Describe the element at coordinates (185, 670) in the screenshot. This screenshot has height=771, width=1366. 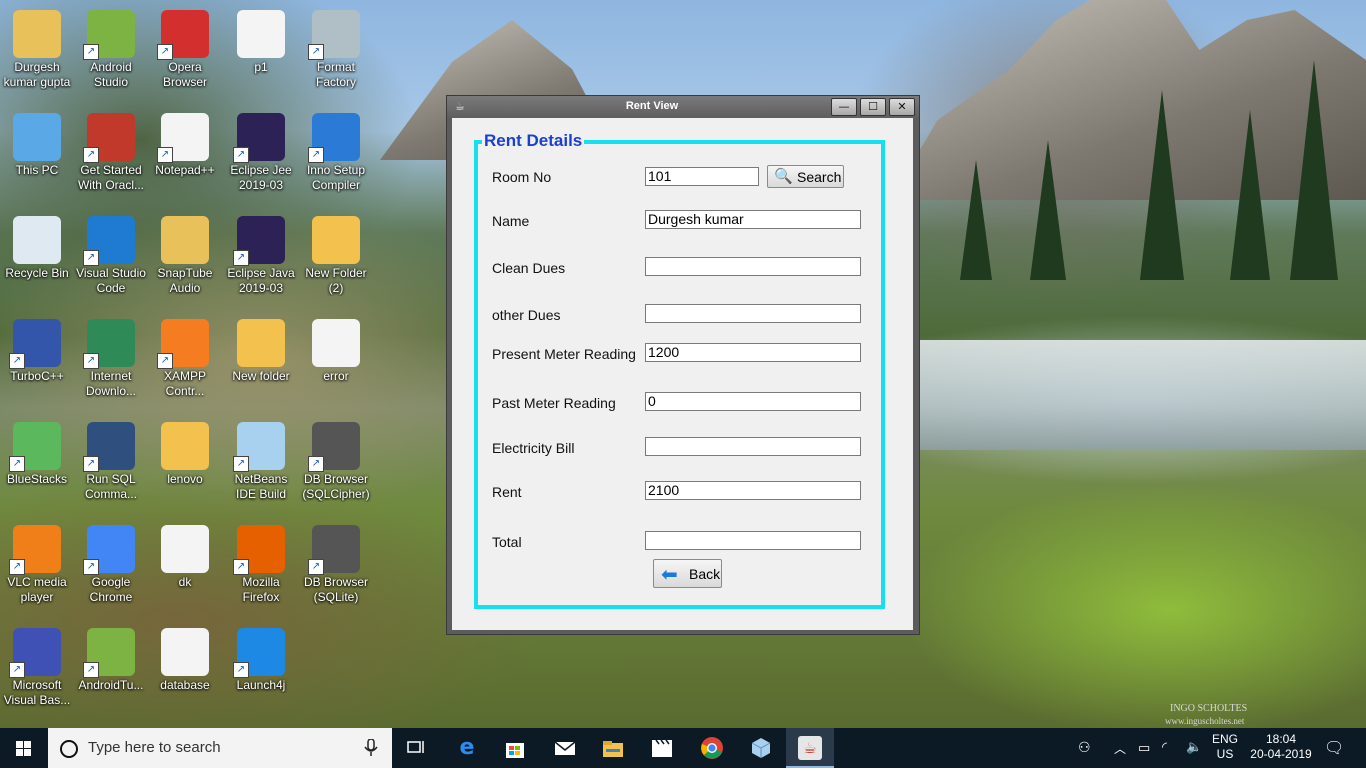
I see `desktop-icon: database` at that location.